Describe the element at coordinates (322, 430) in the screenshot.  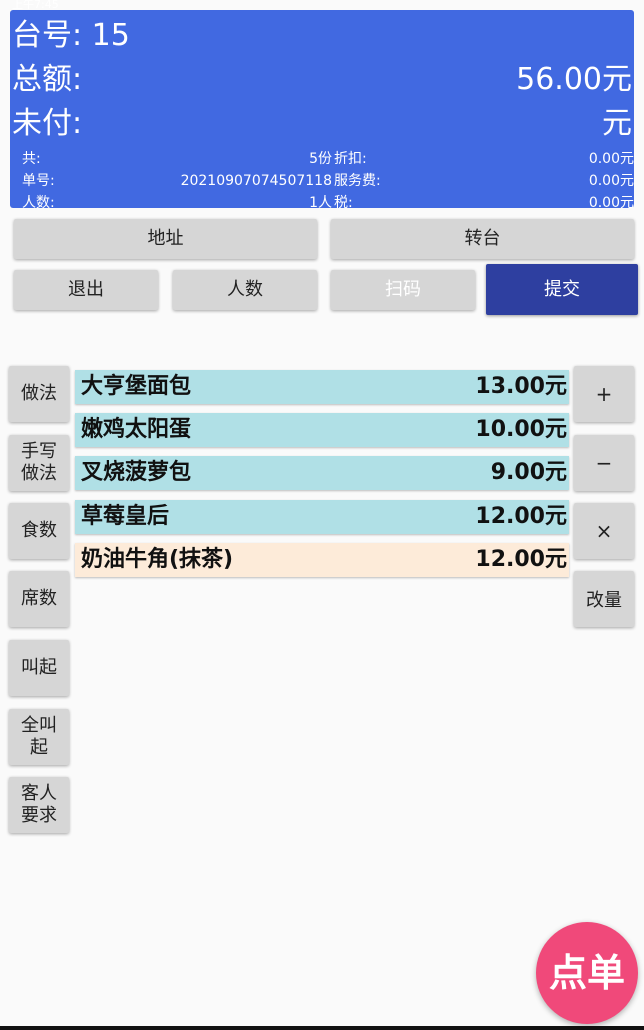
I see `order-item: 嫩鸡太阳蛋 10.00元` at that location.